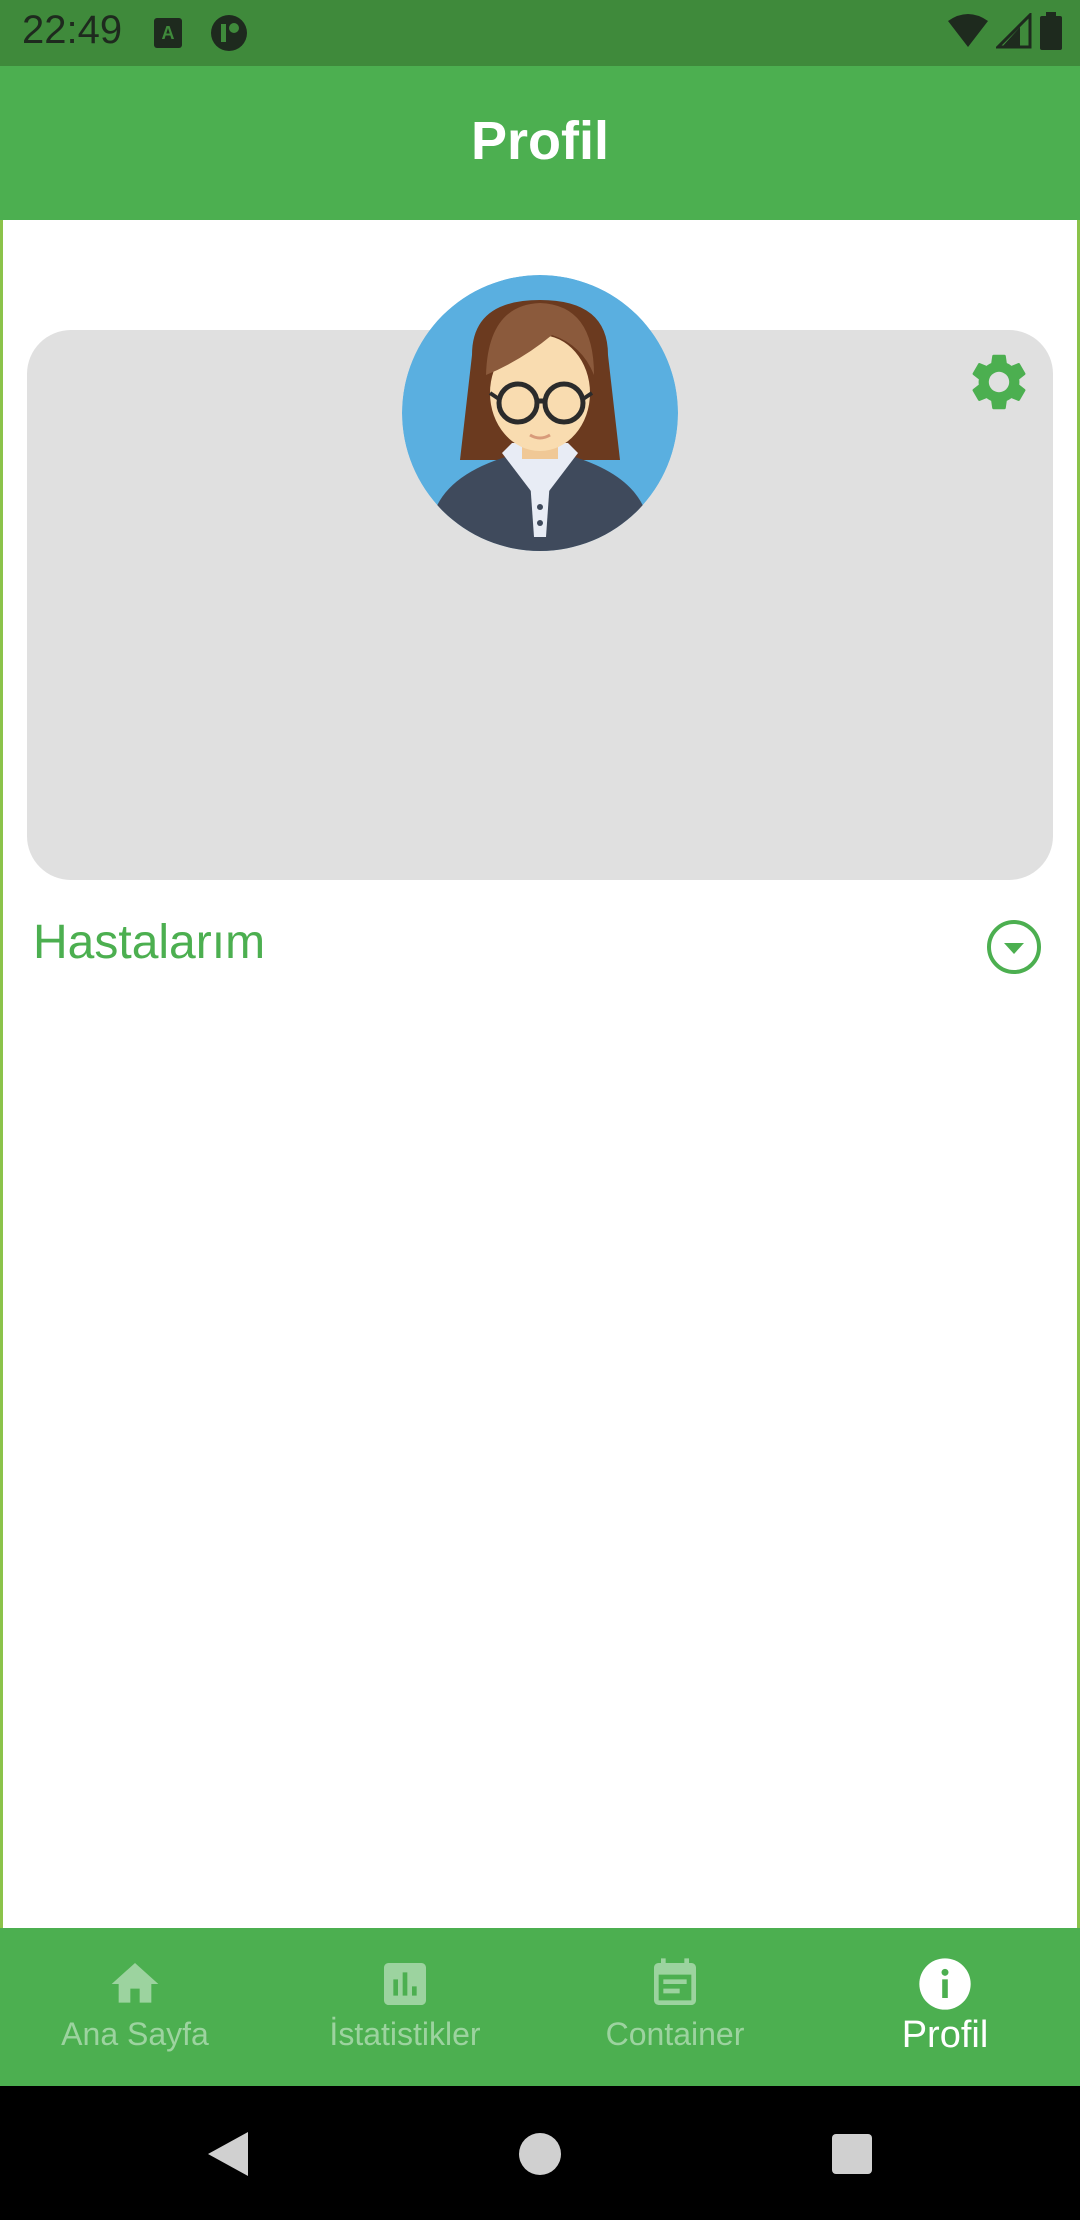 The height and width of the screenshot is (2220, 1080). Describe the element at coordinates (540, 33) in the screenshot. I see `status-bar: 22:49 A` at that location.